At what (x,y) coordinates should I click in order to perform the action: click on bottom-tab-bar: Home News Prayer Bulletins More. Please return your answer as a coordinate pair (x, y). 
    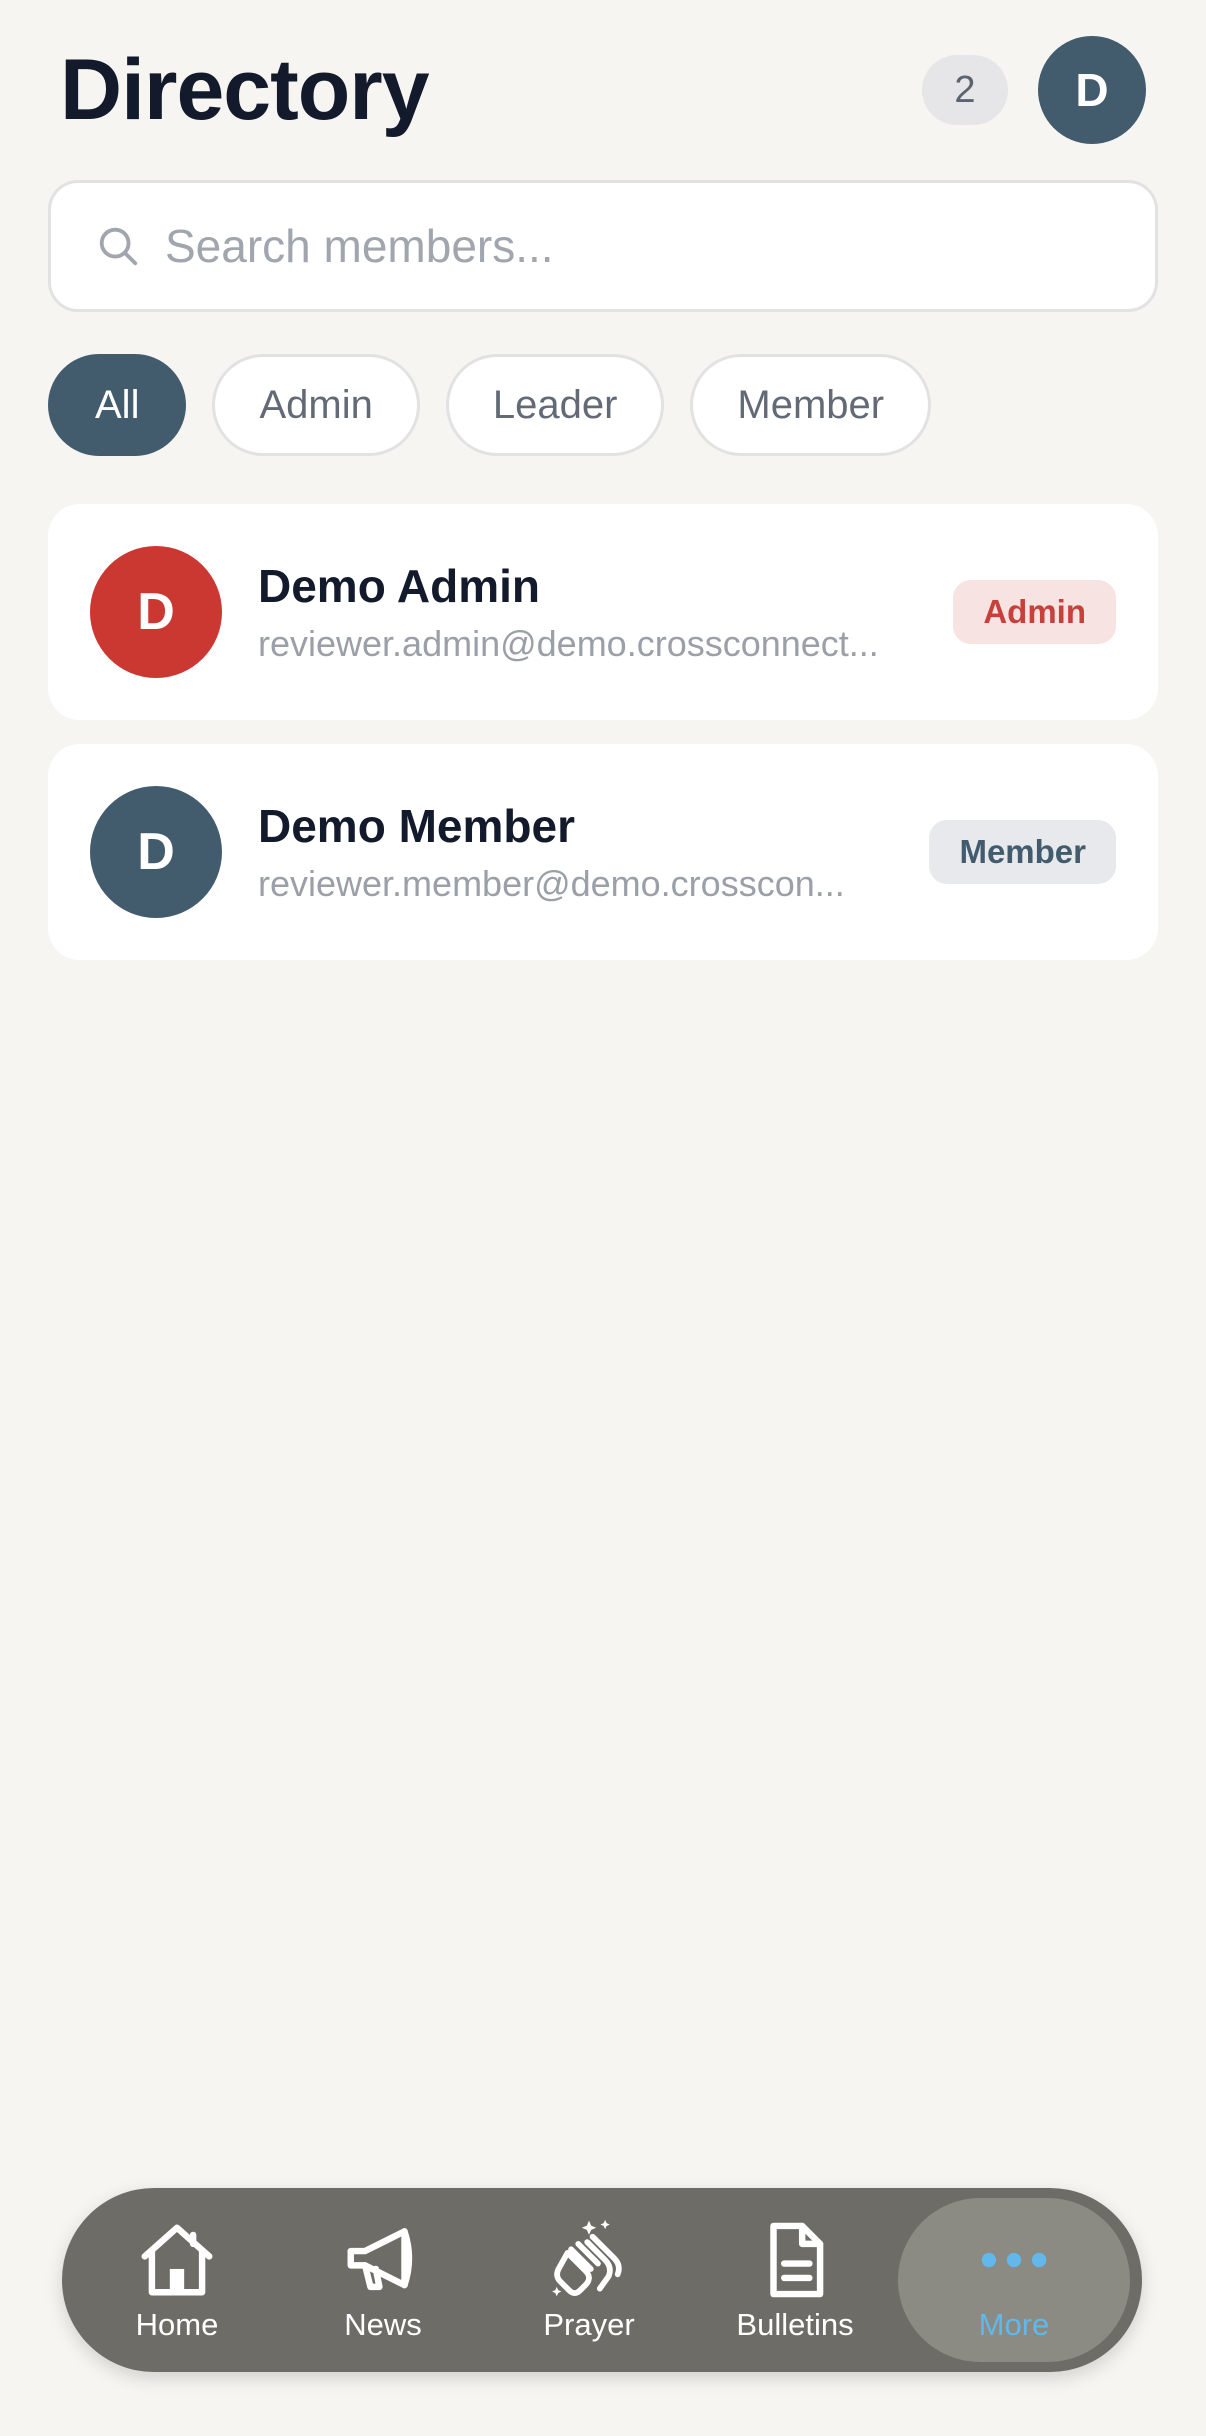
    Looking at the image, I should click on (602, 2280).